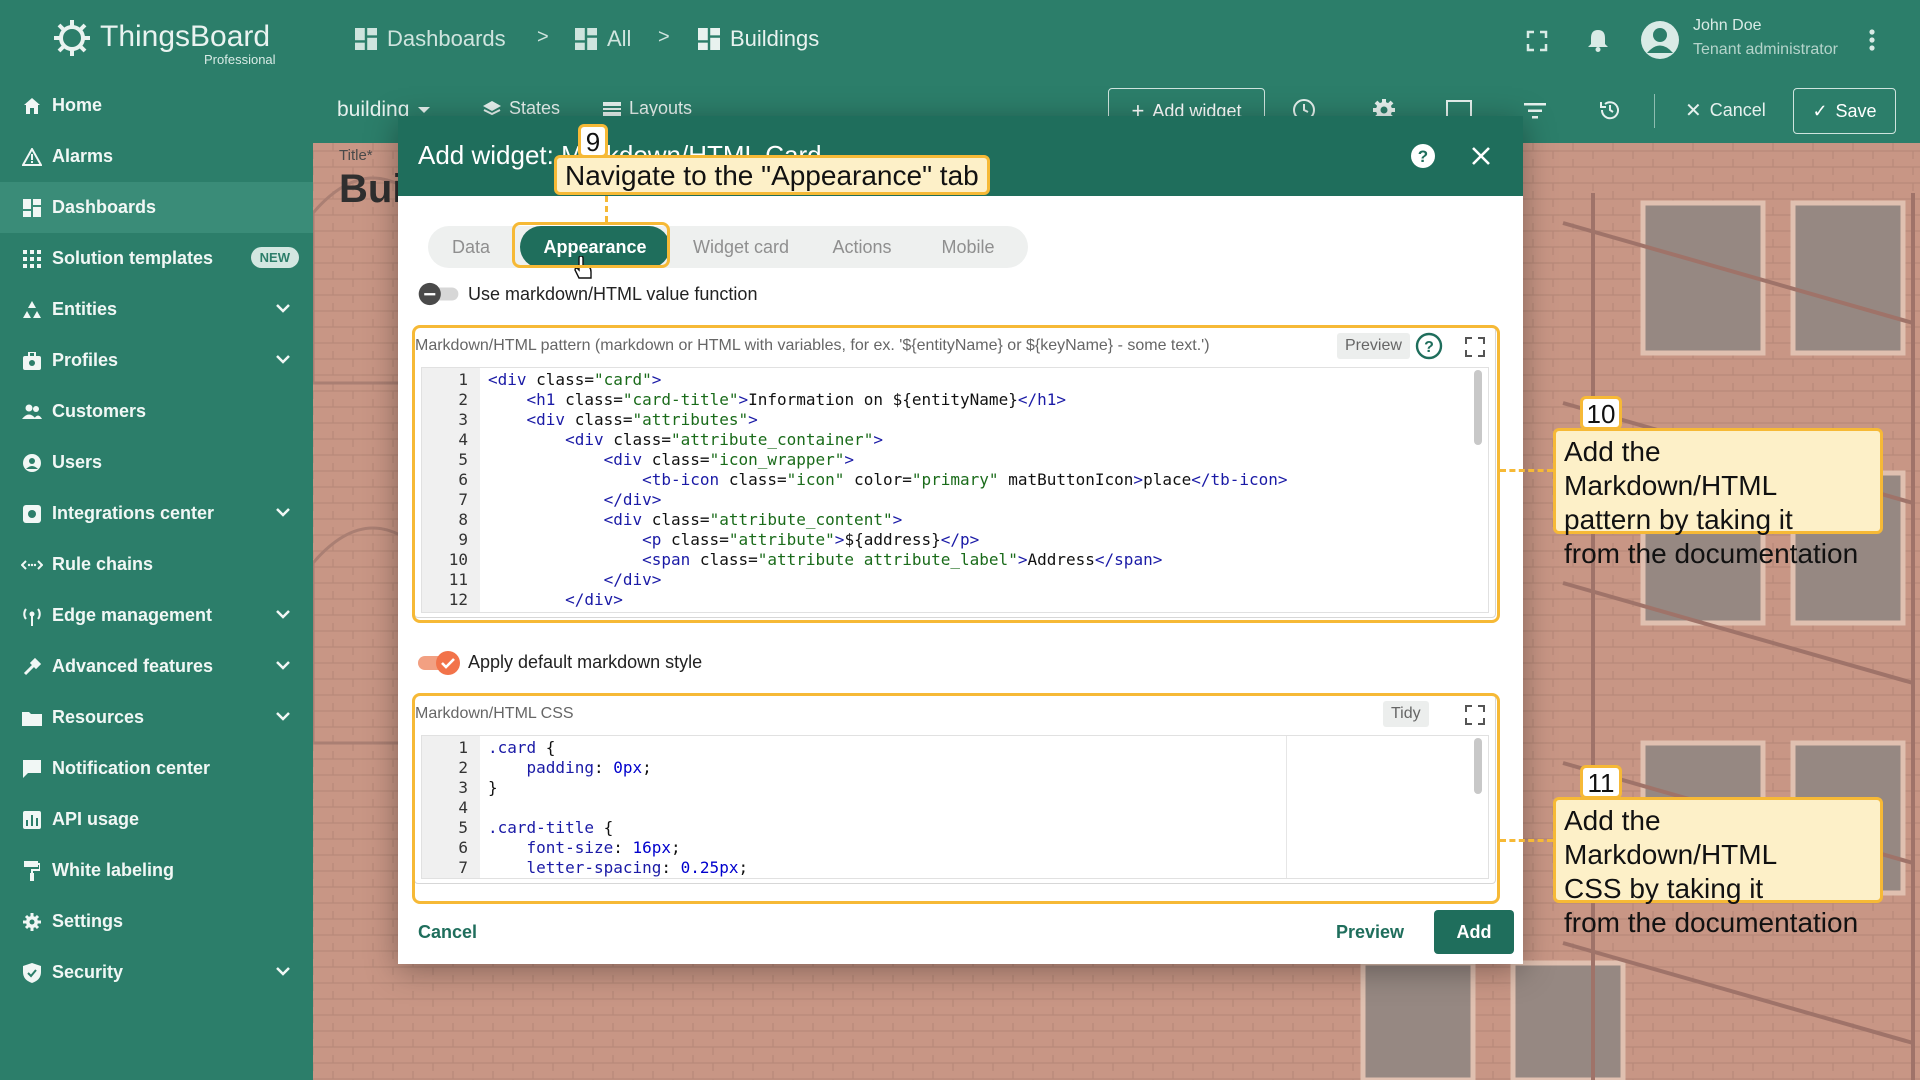 This screenshot has height=1080, width=1920. I want to click on history-icon, so click(1610, 110).